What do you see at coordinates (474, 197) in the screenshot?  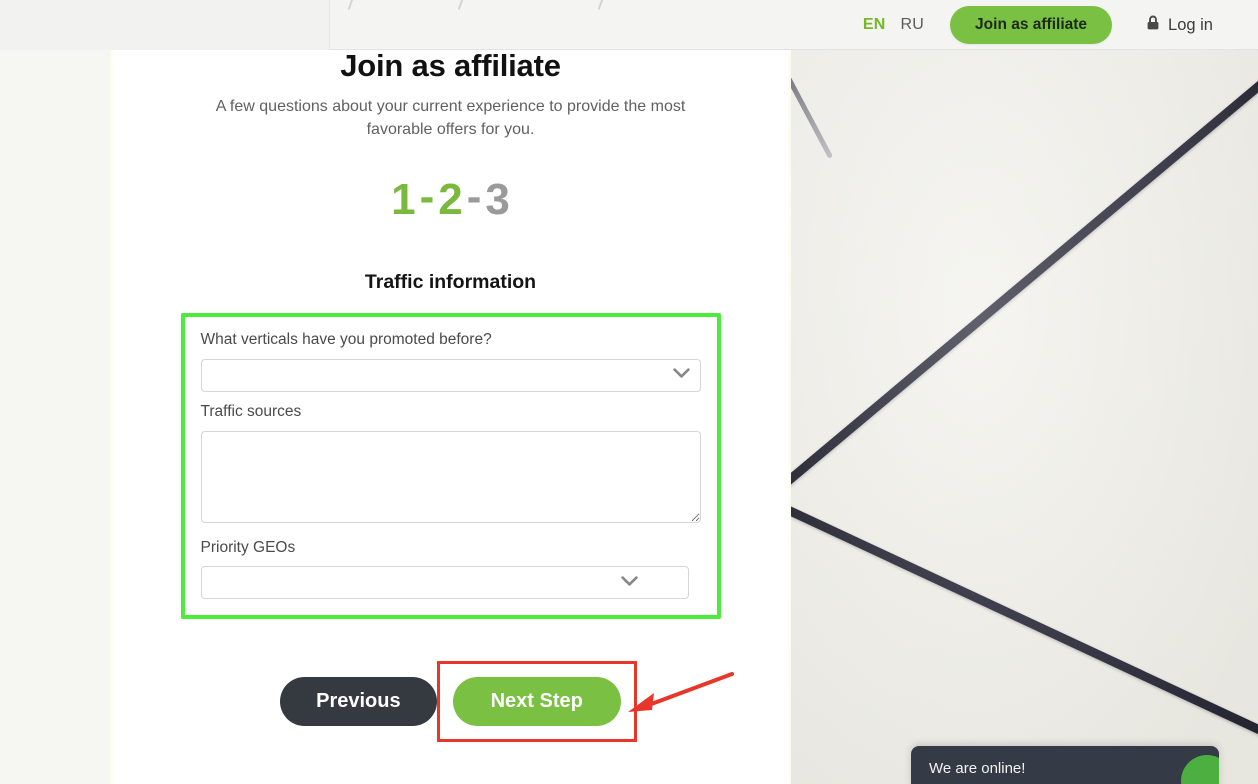 I see `step-dash-2: -` at bounding box center [474, 197].